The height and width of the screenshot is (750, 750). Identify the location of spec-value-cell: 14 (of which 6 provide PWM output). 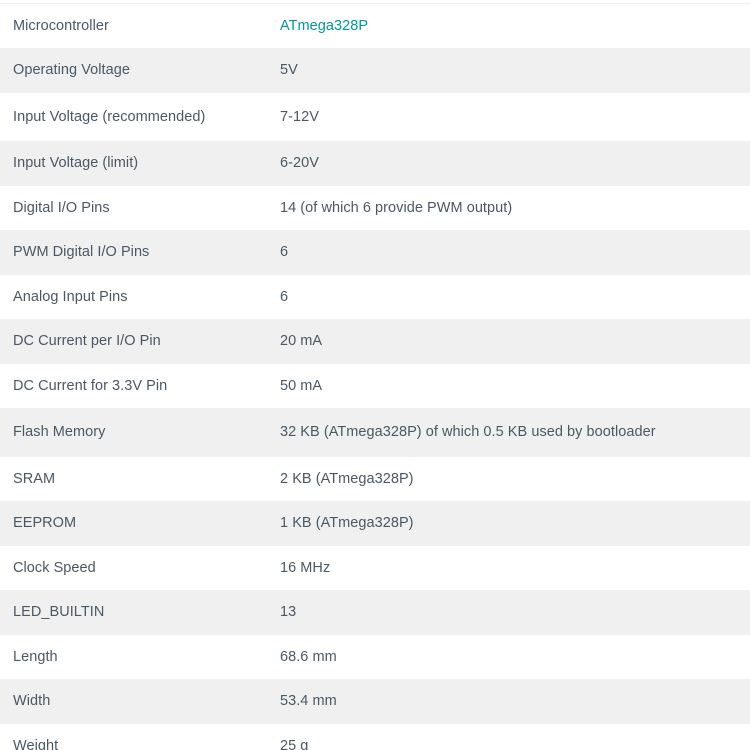
(396, 207).